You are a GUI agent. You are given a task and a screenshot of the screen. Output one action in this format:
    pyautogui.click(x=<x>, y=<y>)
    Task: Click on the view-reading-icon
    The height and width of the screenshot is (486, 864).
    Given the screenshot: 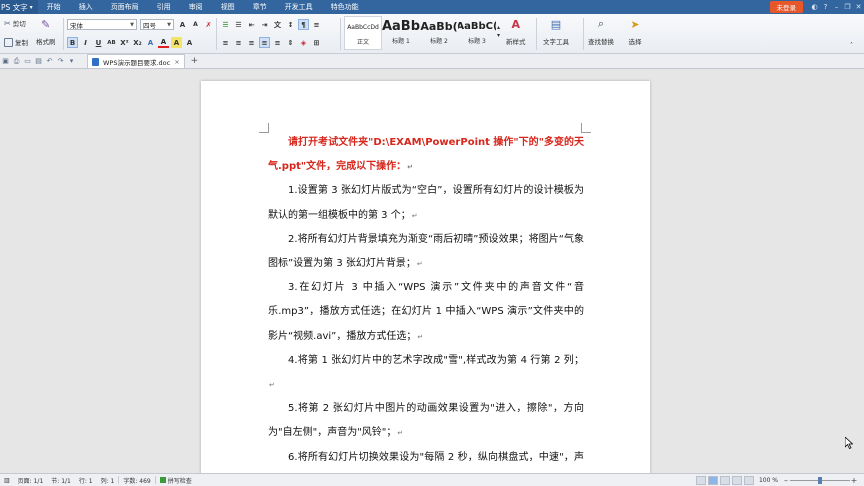 What is the action you would take?
    pyautogui.click(x=700, y=480)
    